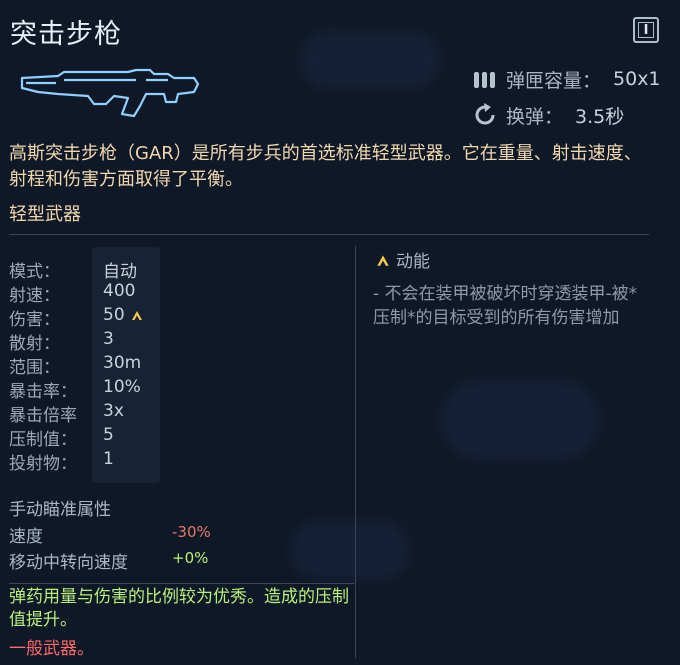 Image resolution: width=680 pixels, height=665 pixels. What do you see at coordinates (45, 214) in the screenshot?
I see `weapon-category: 轻型武器` at bounding box center [45, 214].